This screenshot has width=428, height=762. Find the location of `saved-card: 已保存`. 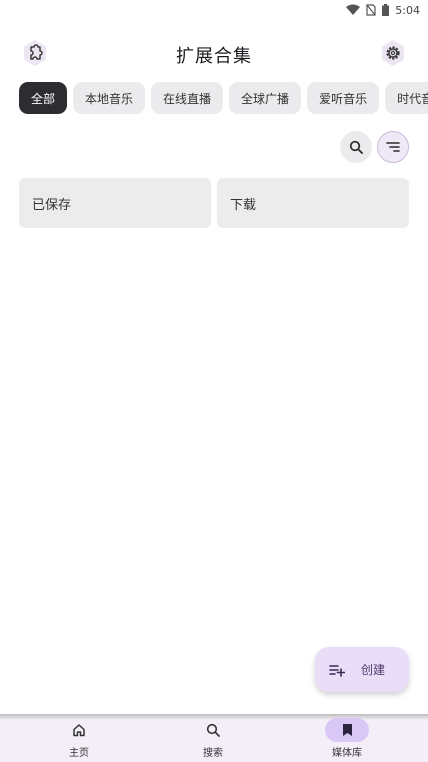

saved-card: 已保存 is located at coordinates (115, 203).